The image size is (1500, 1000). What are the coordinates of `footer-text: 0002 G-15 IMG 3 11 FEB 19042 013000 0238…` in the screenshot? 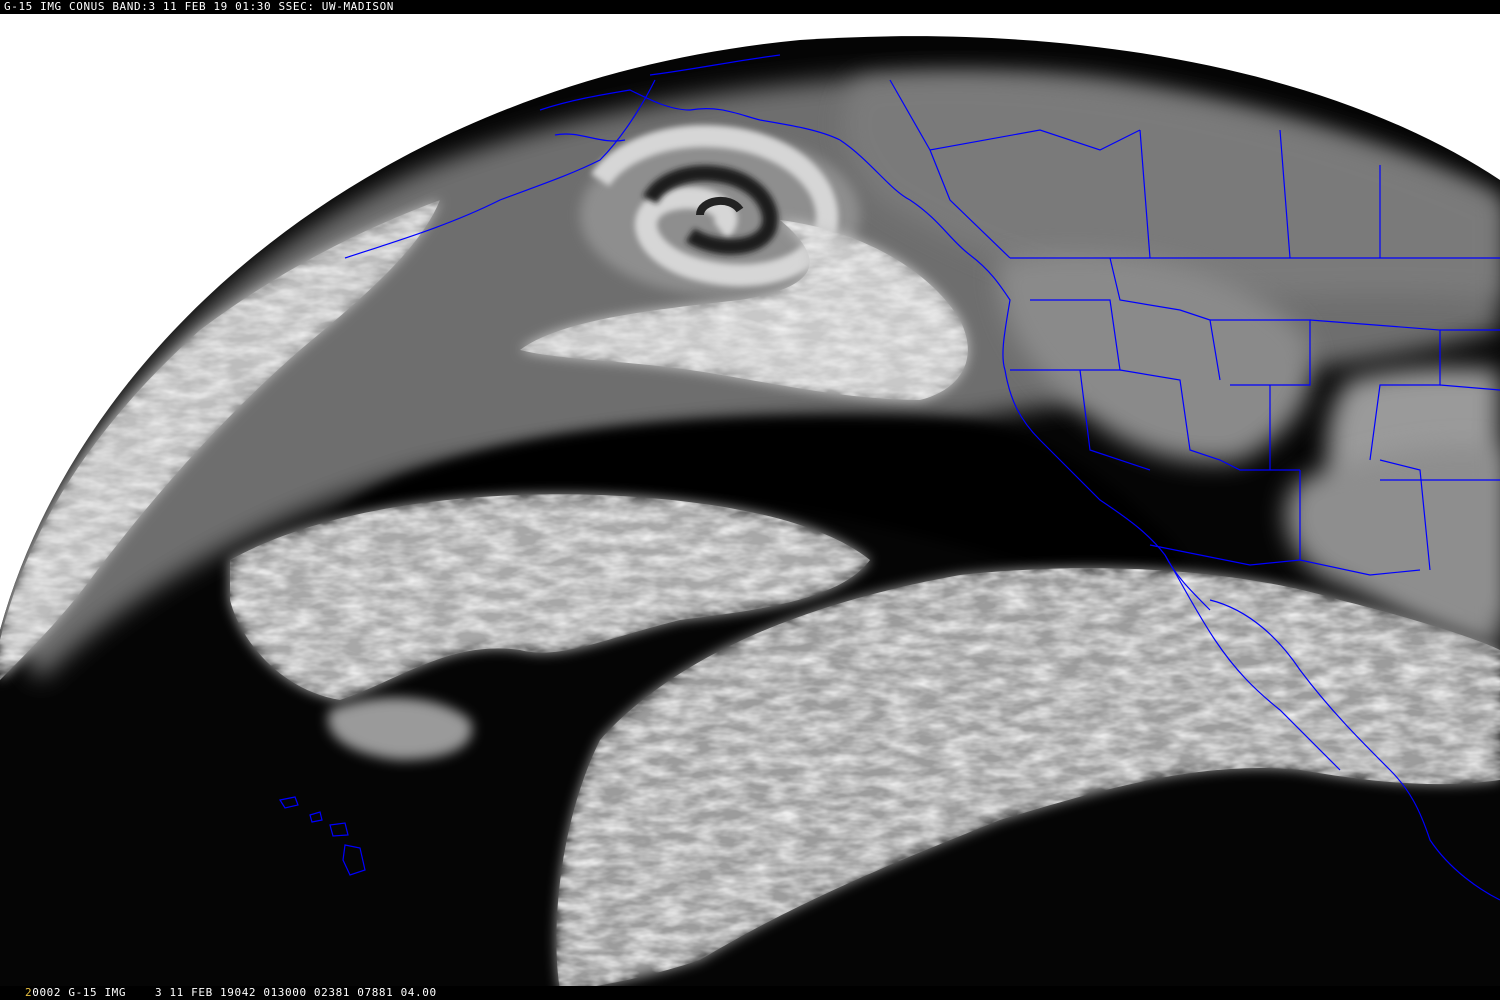 It's located at (234, 992).